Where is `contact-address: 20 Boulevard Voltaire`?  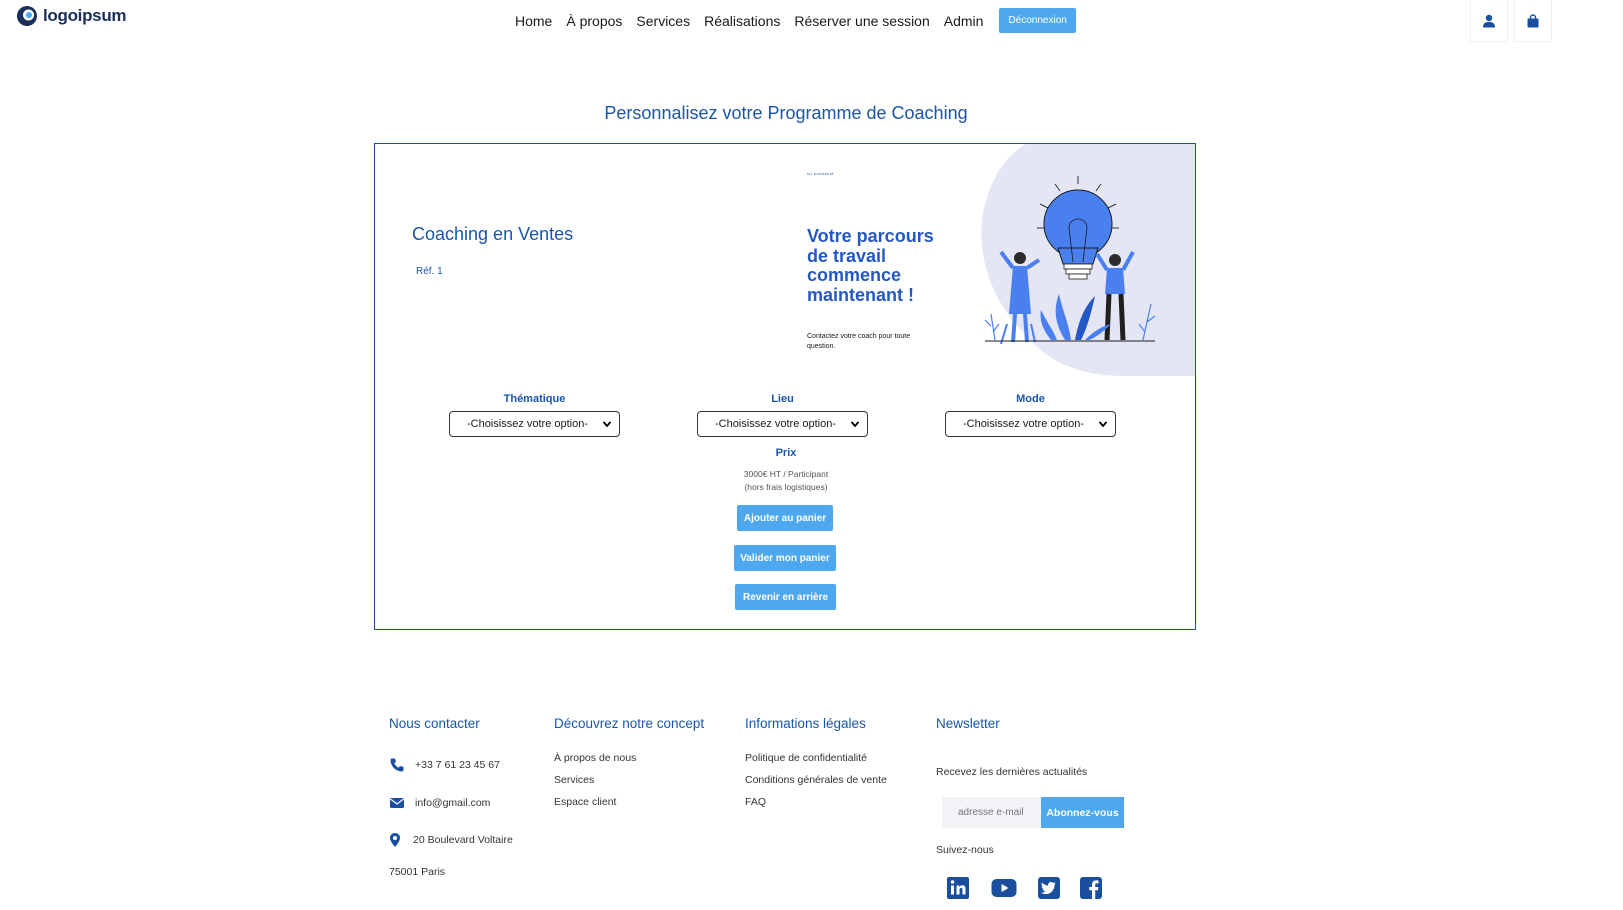 contact-address: 20 Boulevard Voltaire is located at coordinates (450, 840).